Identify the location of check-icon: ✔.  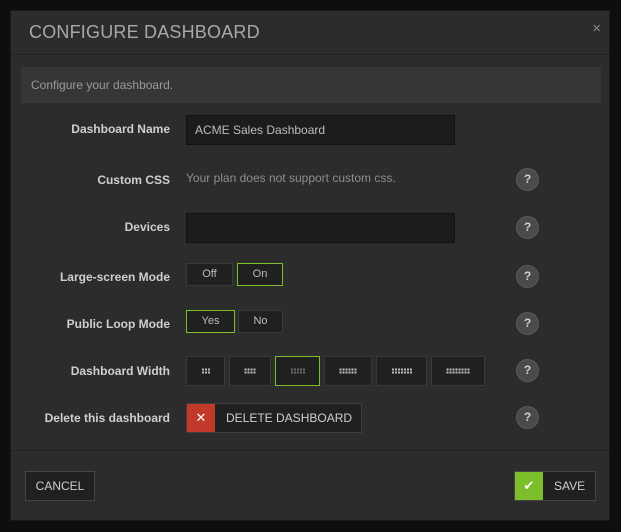
(529, 486).